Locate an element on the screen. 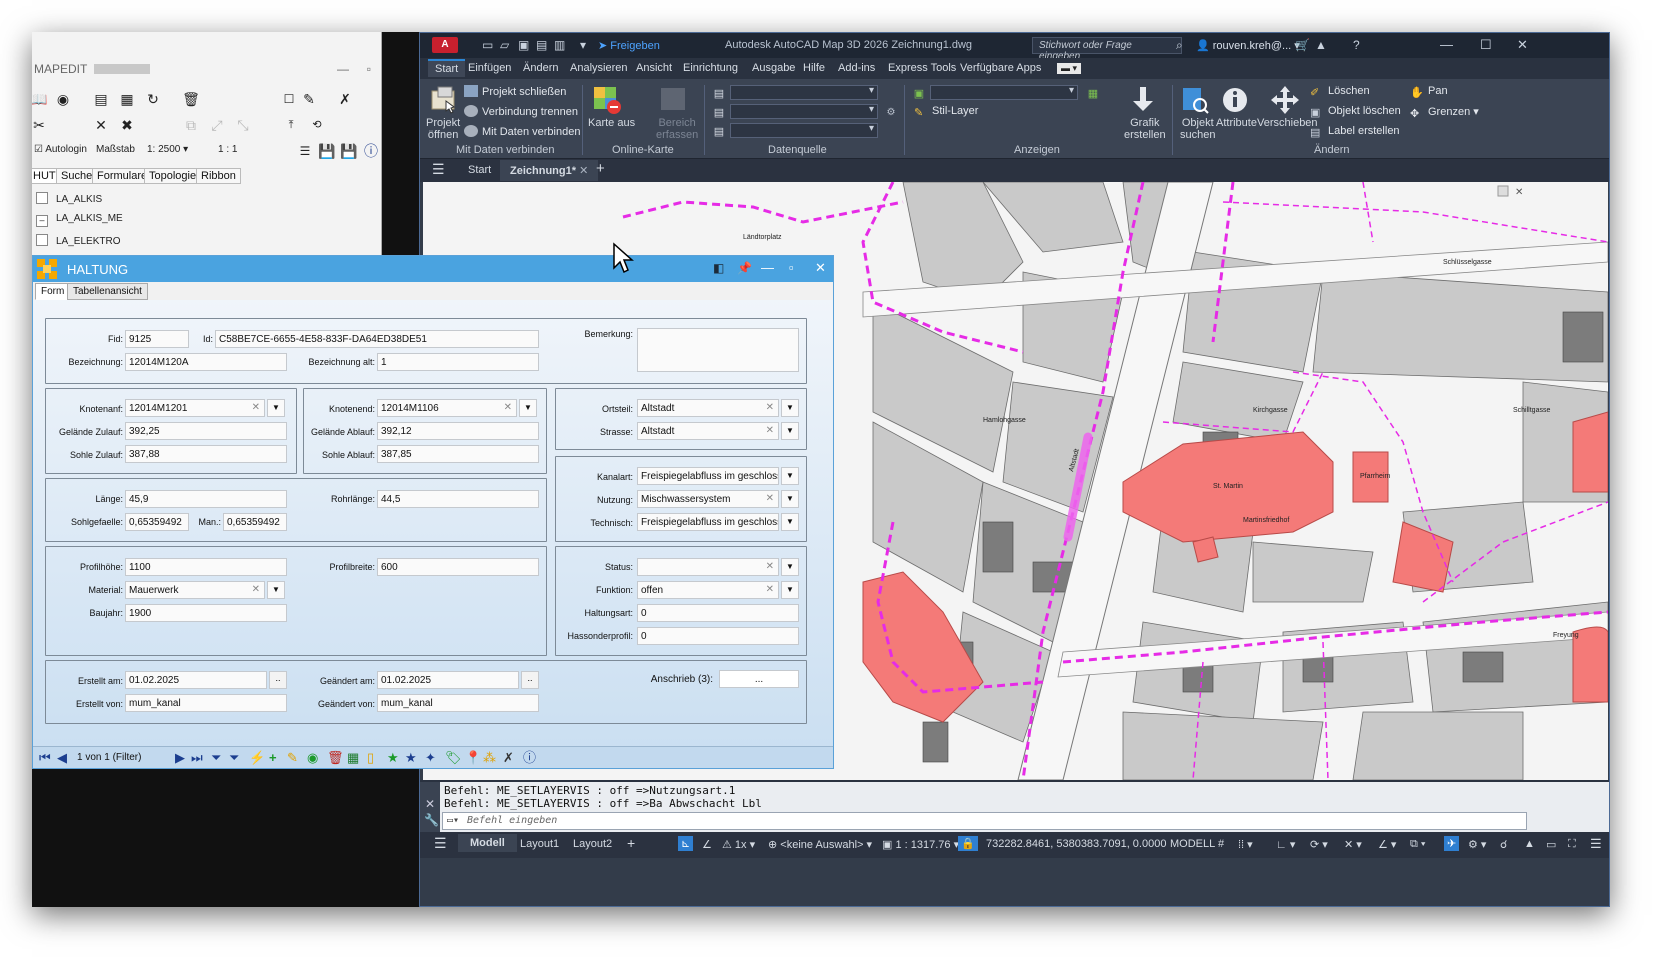 The image size is (1675, 971). pin-icon: 📌 is located at coordinates (744, 268).